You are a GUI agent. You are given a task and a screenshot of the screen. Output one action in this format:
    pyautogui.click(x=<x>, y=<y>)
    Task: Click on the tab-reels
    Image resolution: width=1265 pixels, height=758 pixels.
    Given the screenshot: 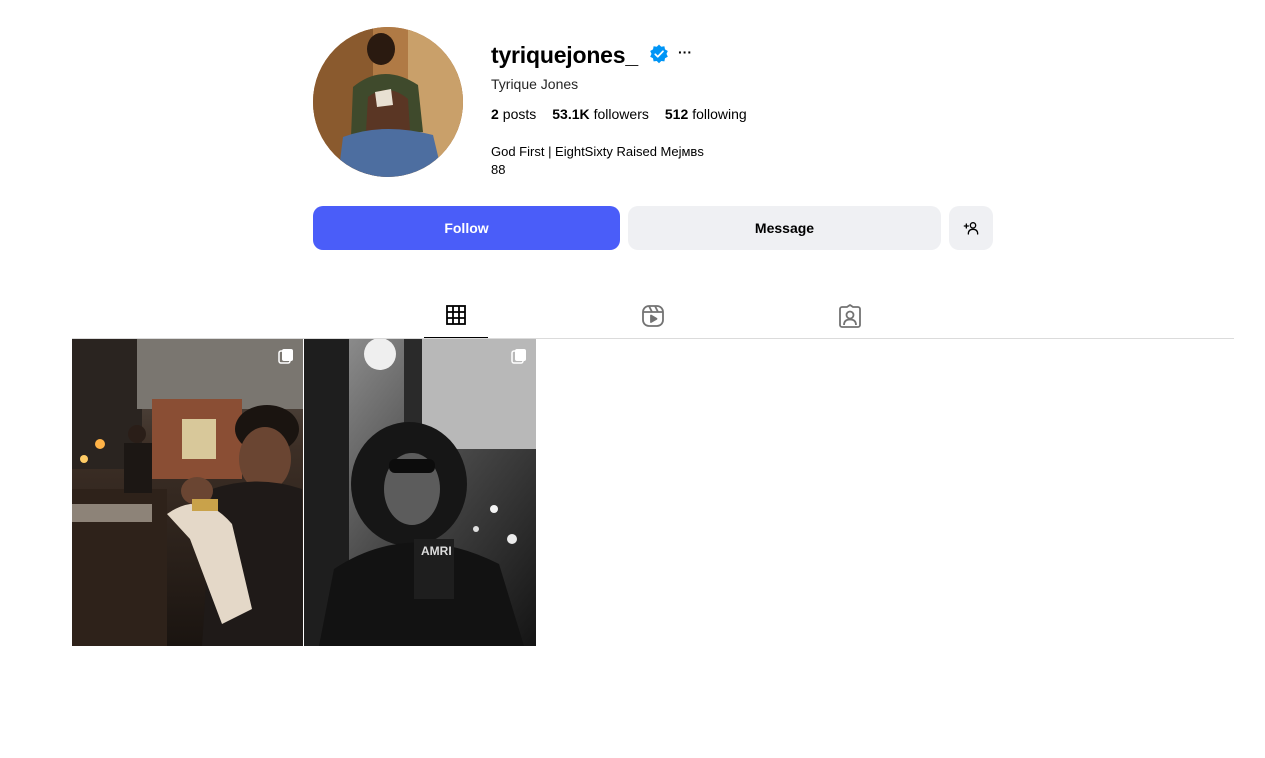 What is the action you would take?
    pyautogui.click(x=653, y=319)
    